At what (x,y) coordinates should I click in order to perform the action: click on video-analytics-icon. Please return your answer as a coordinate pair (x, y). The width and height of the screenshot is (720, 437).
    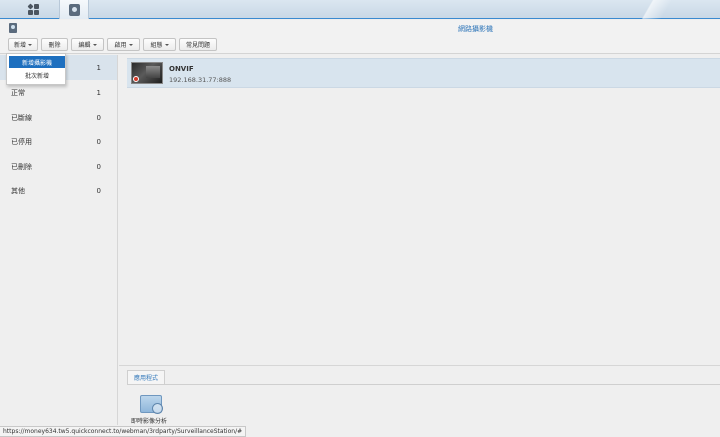
    Looking at the image, I should click on (151, 404).